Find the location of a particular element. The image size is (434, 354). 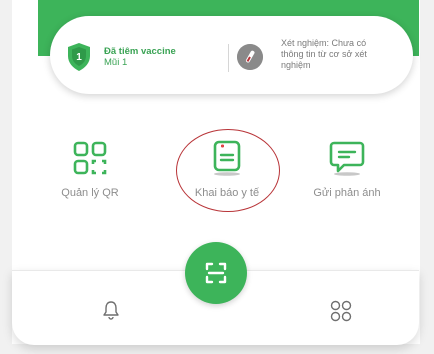

card-divider is located at coordinates (228, 58).